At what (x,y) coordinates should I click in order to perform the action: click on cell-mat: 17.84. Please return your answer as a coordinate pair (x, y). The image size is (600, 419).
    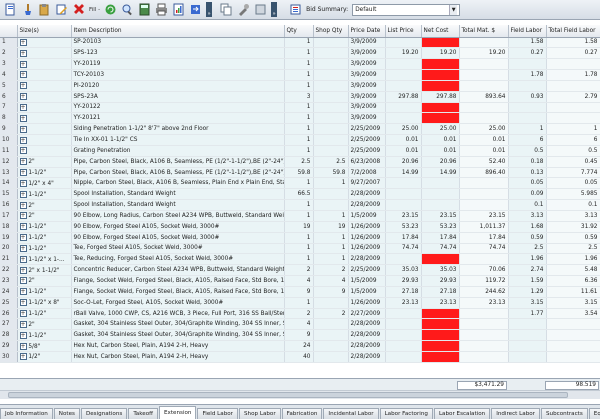
    Looking at the image, I should click on (484, 238).